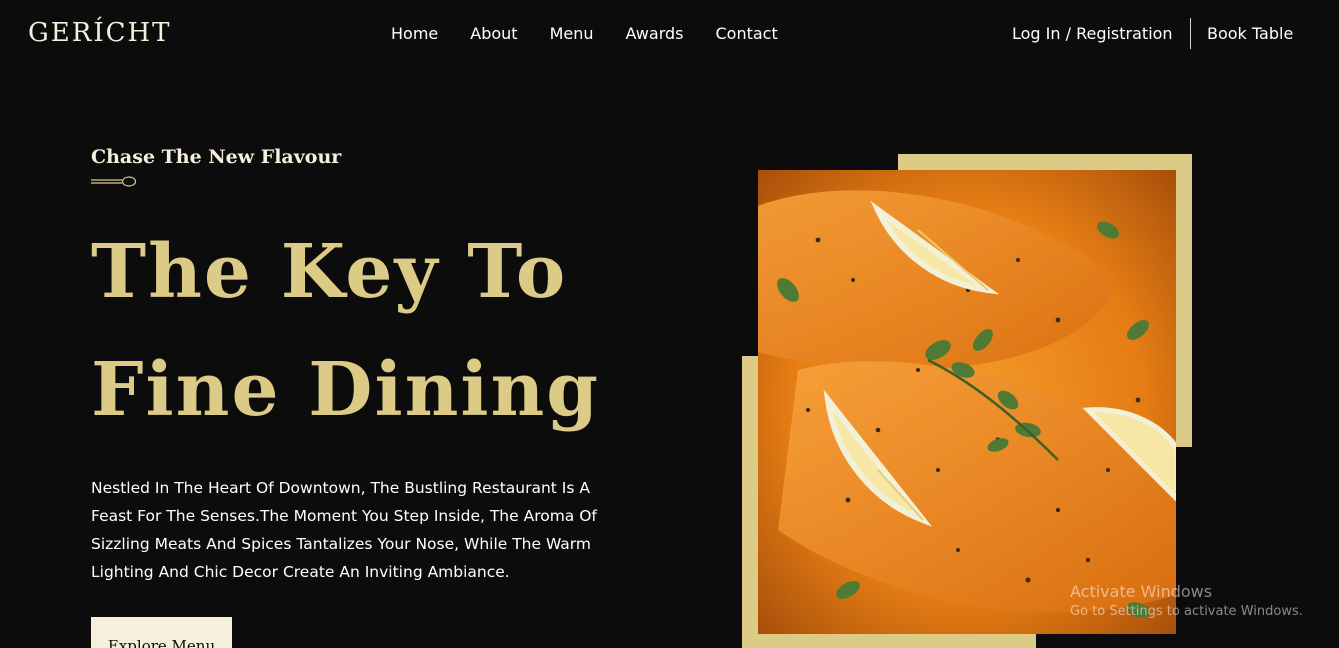 The height and width of the screenshot is (648, 1339). Describe the element at coordinates (216, 157) in the screenshot. I see `hero-subtitle: Chase The New Flavour` at that location.